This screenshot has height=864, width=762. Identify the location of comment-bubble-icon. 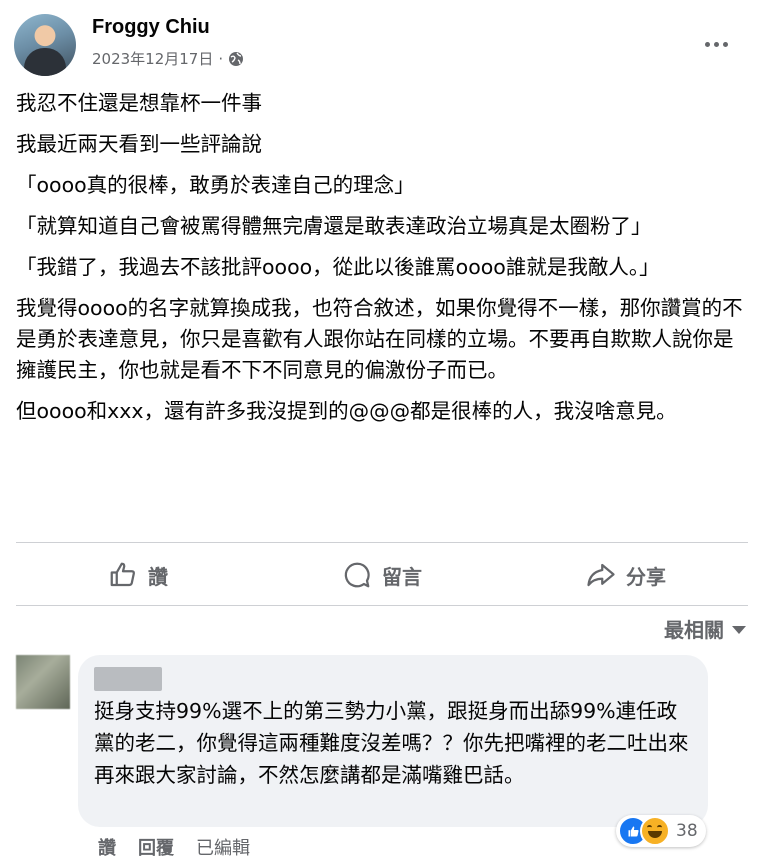
(357, 575).